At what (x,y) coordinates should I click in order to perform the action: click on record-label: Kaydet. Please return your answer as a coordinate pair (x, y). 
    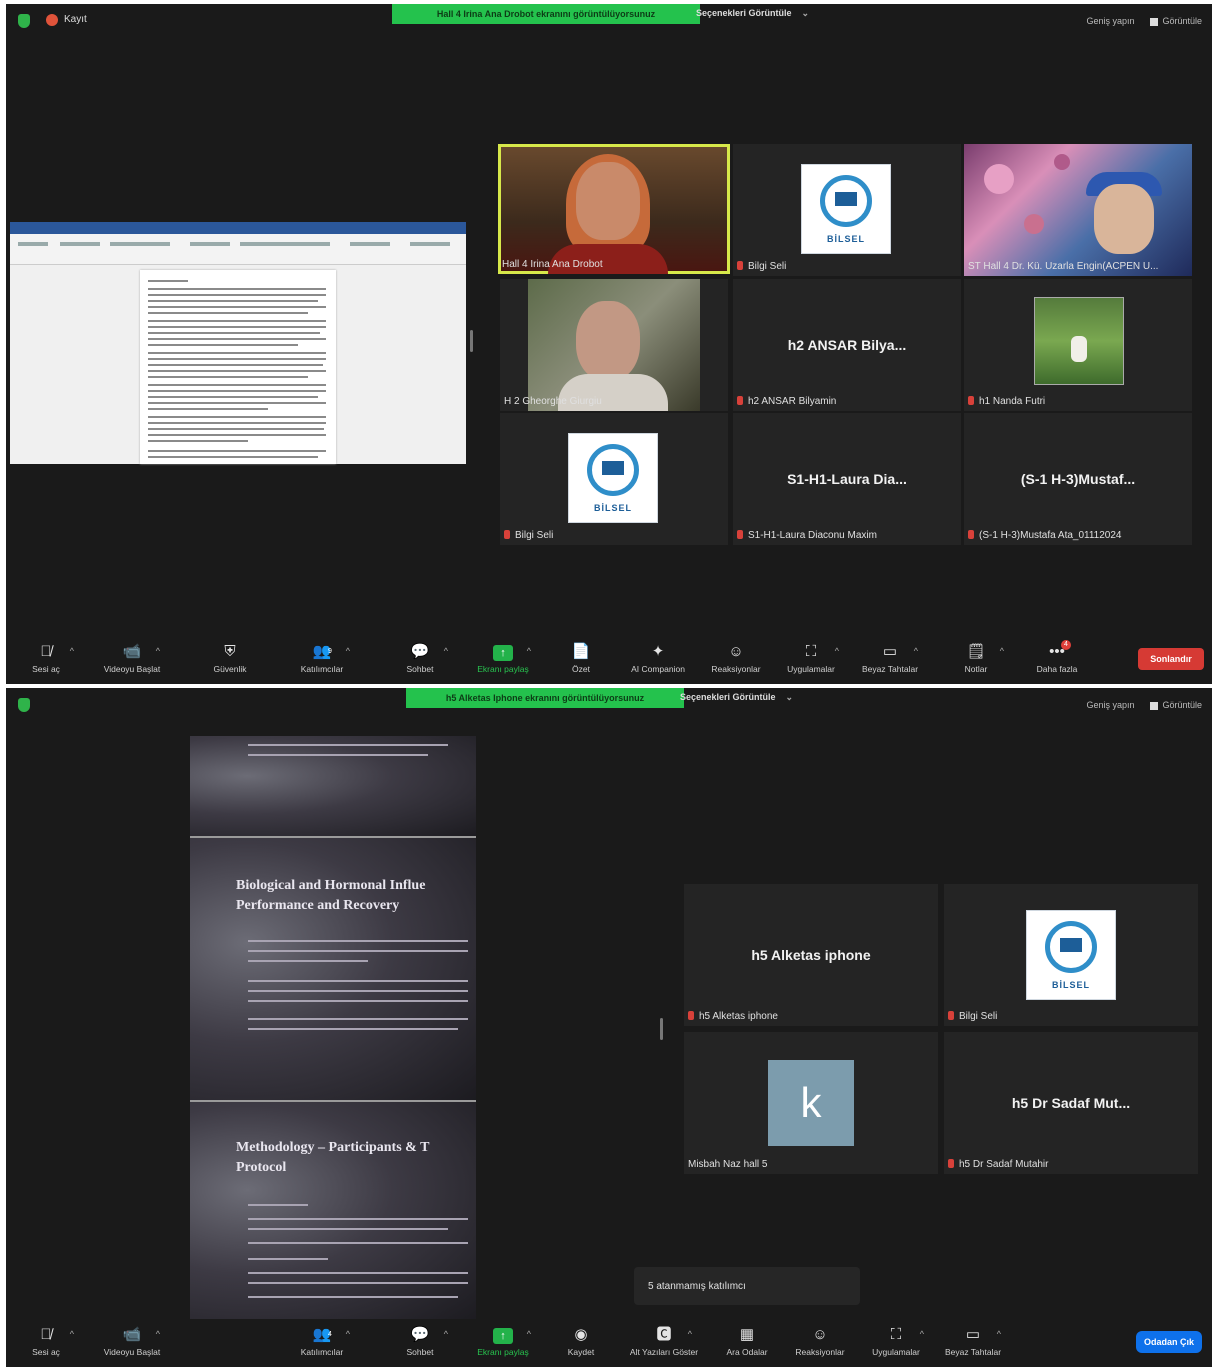
    Looking at the image, I should click on (581, 1352).